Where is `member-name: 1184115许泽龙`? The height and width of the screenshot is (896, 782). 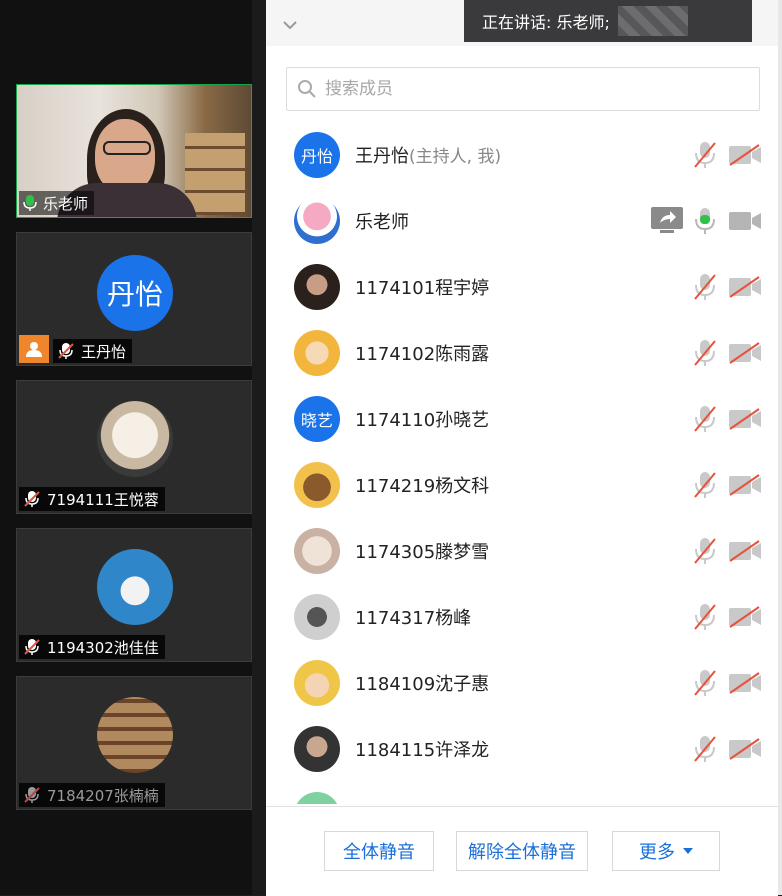
member-name: 1184115许泽龙 is located at coordinates (422, 750).